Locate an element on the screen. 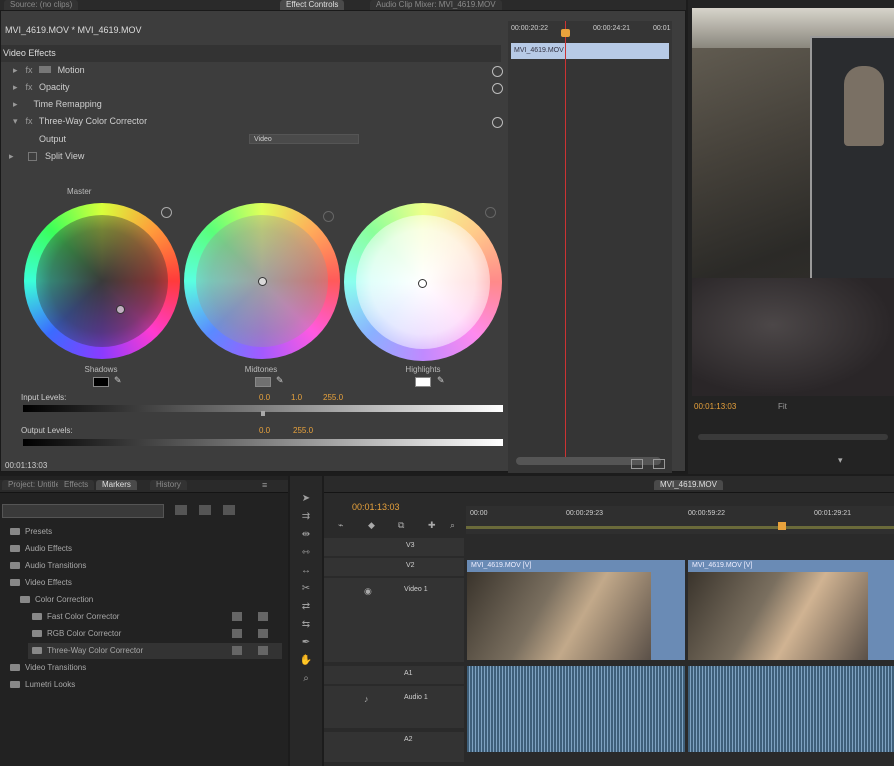 The height and width of the screenshot is (766, 894). highlights-swatch is located at coordinates (423, 382).